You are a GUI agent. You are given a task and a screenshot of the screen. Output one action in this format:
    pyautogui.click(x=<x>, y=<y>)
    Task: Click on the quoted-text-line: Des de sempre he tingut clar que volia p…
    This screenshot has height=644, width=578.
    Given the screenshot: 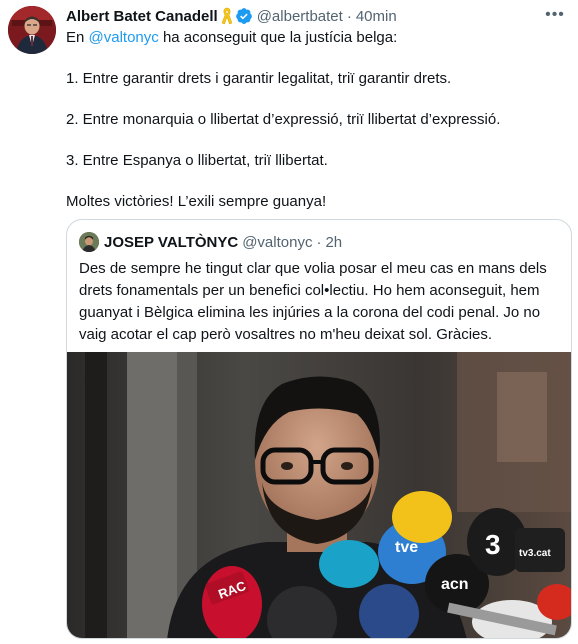 What is the action you would take?
    pyautogui.click(x=313, y=268)
    